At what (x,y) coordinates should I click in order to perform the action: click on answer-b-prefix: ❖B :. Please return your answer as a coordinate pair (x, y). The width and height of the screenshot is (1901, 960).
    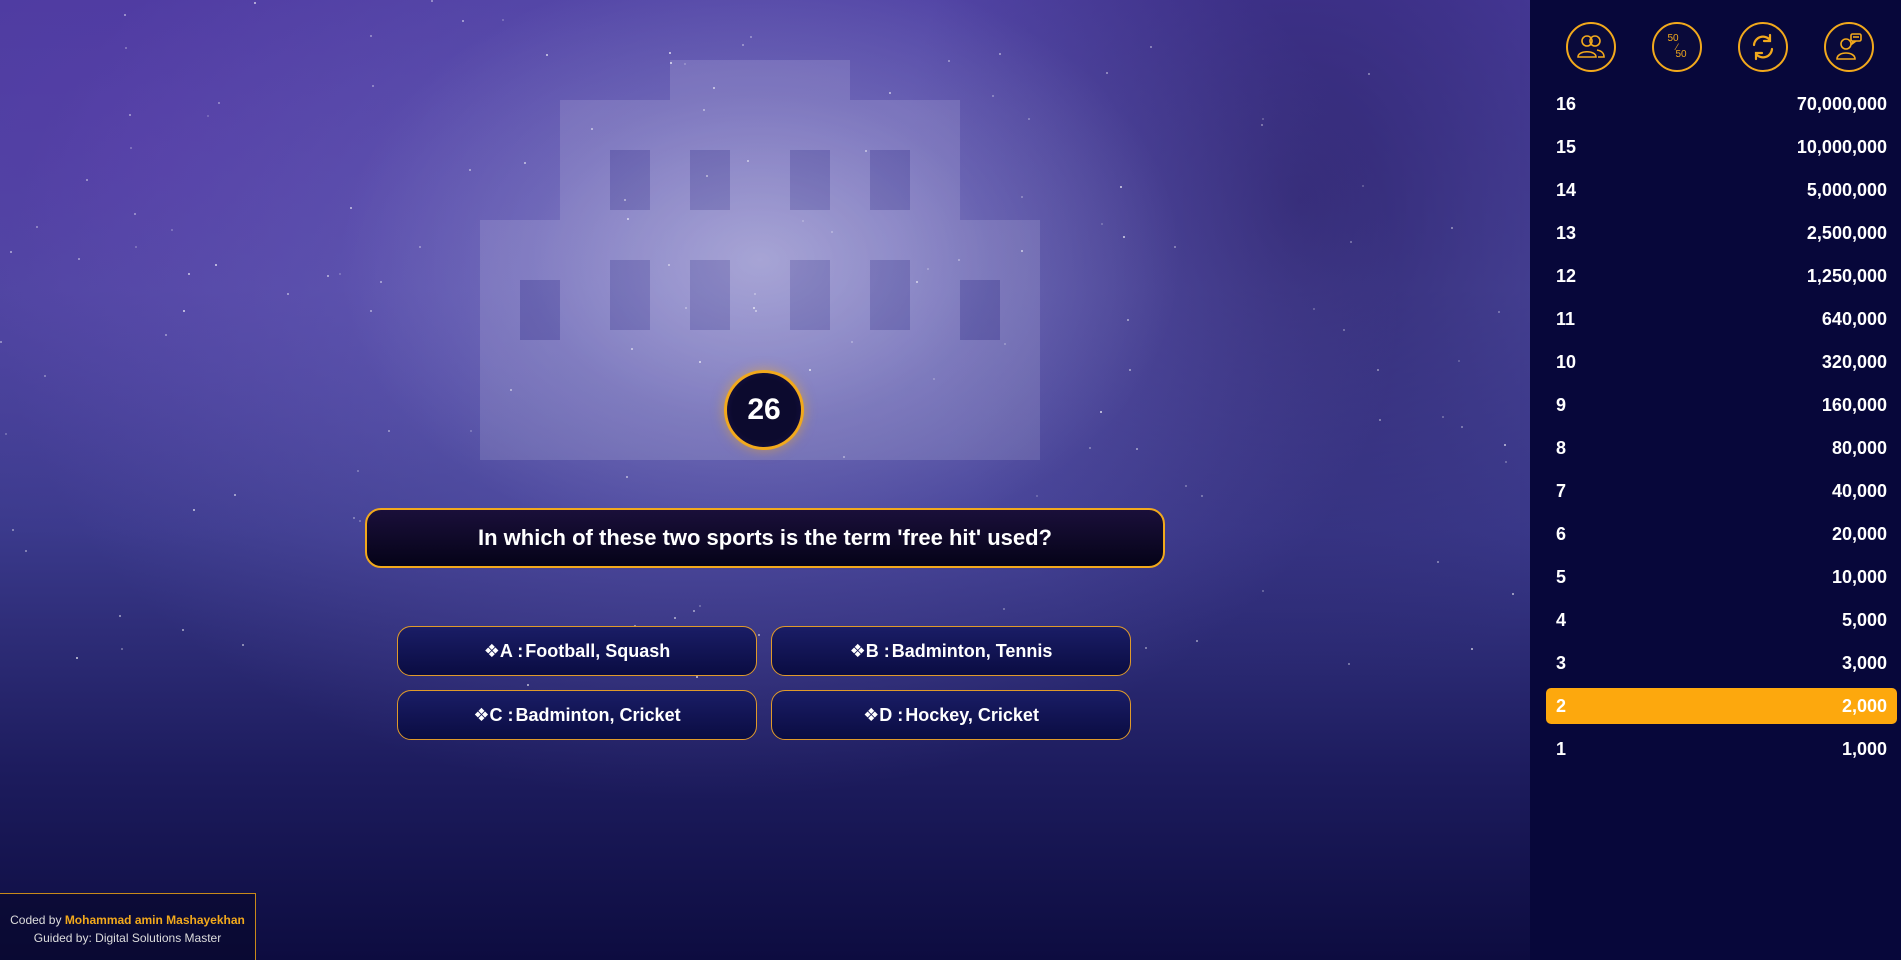
    Looking at the image, I should click on (869, 650).